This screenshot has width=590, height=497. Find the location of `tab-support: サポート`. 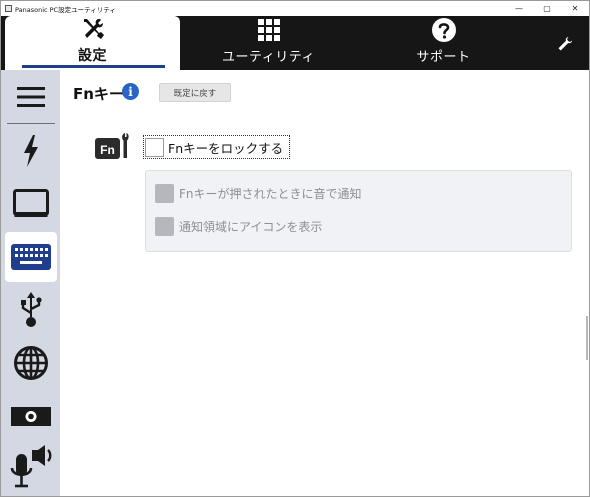

tab-support: サポート is located at coordinates (443, 43).